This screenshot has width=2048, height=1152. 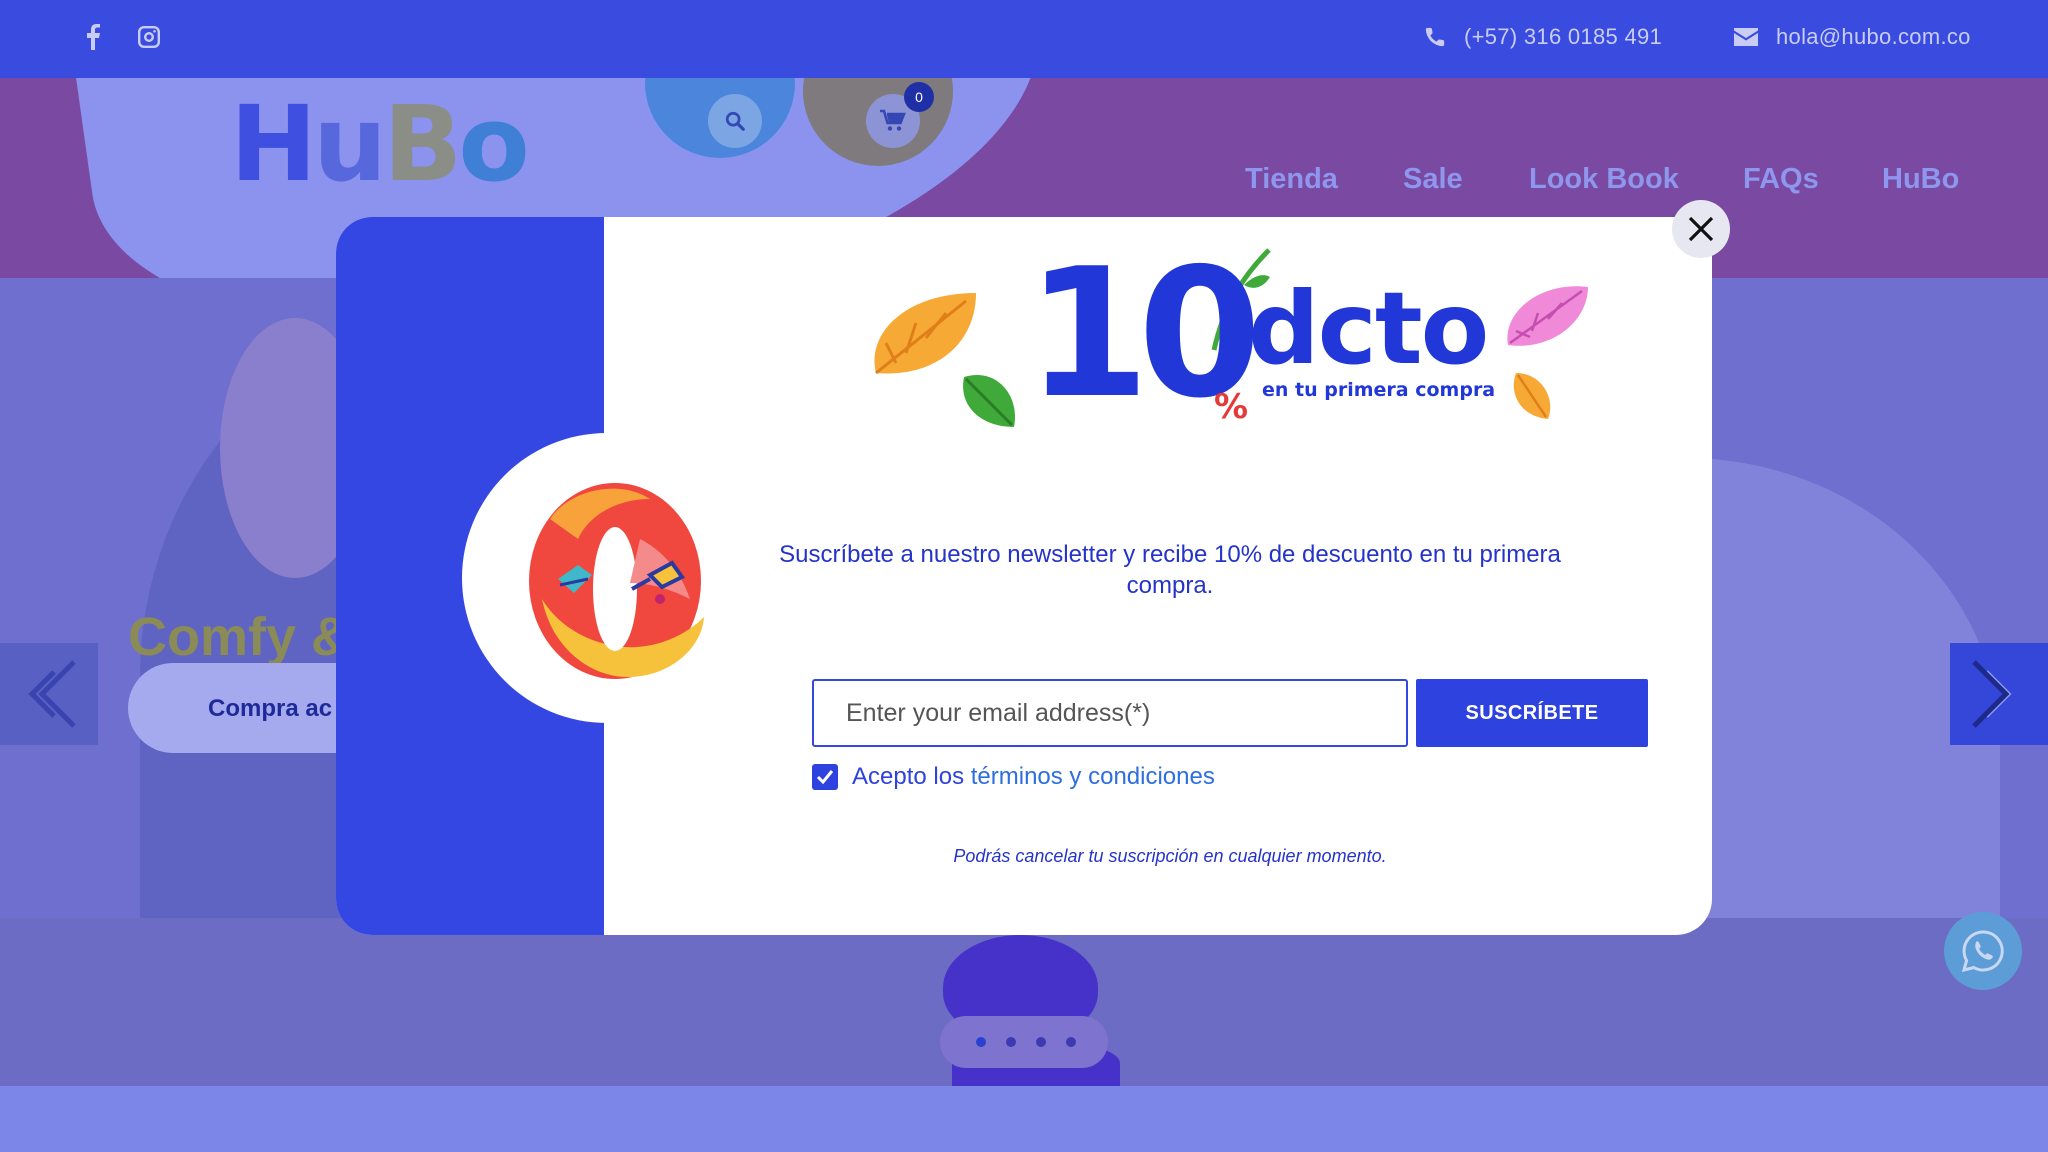 What do you see at coordinates (1024, 39) in the screenshot?
I see `top-bar: (+57) 316 0185 491 hola@hubo.com.co` at bounding box center [1024, 39].